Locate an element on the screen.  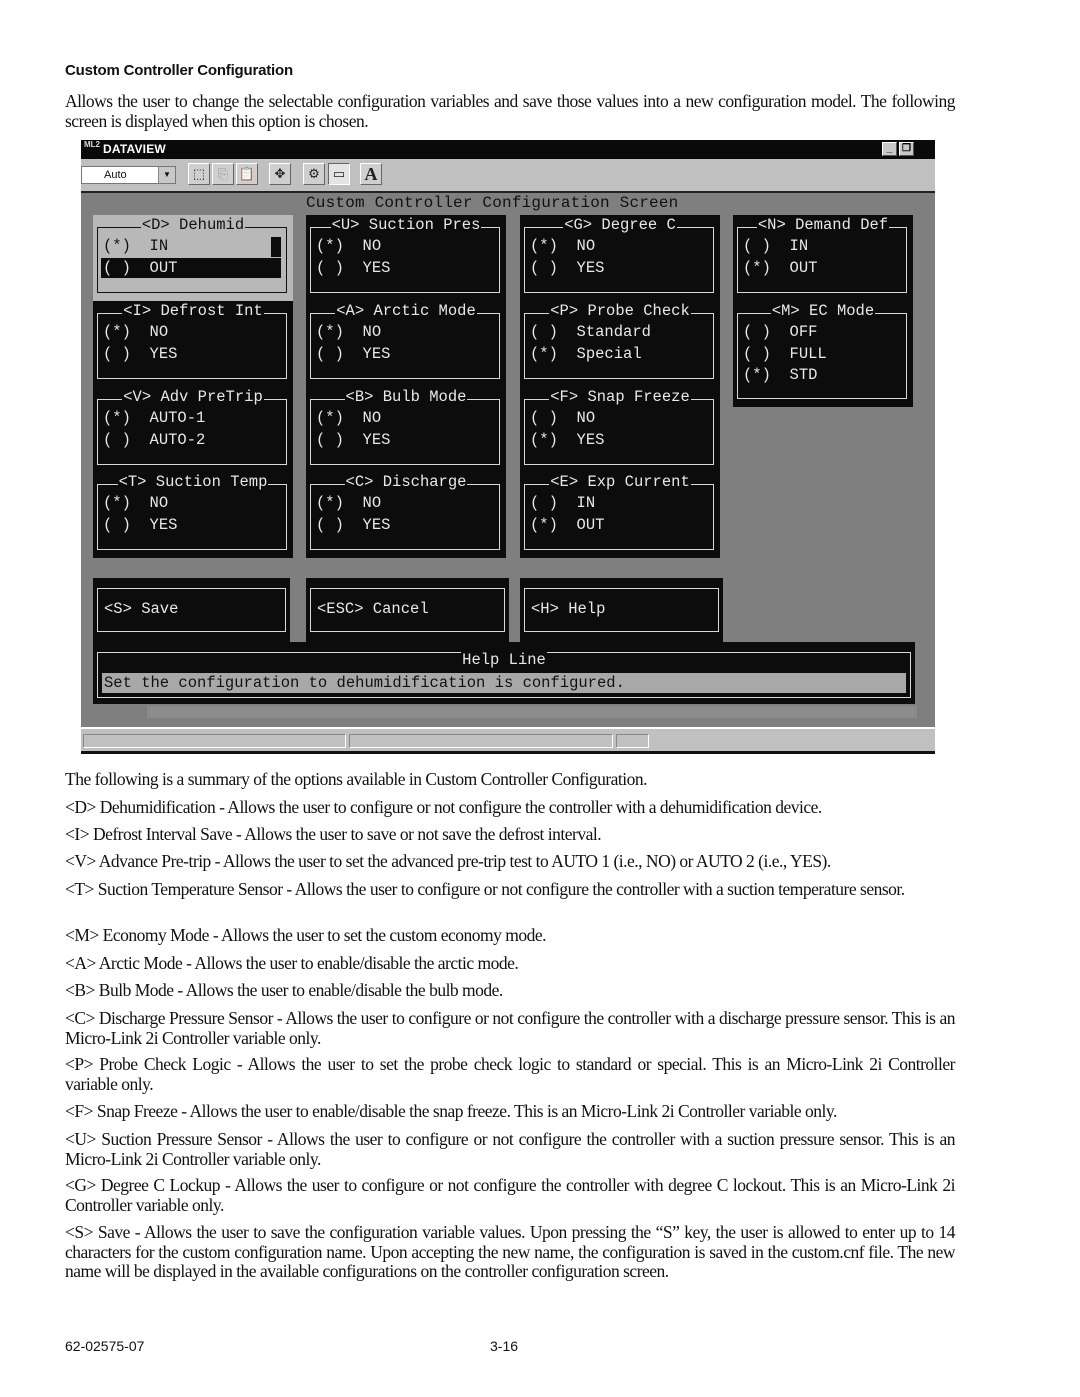
option-in: (*) IN is located at coordinates (135, 246).